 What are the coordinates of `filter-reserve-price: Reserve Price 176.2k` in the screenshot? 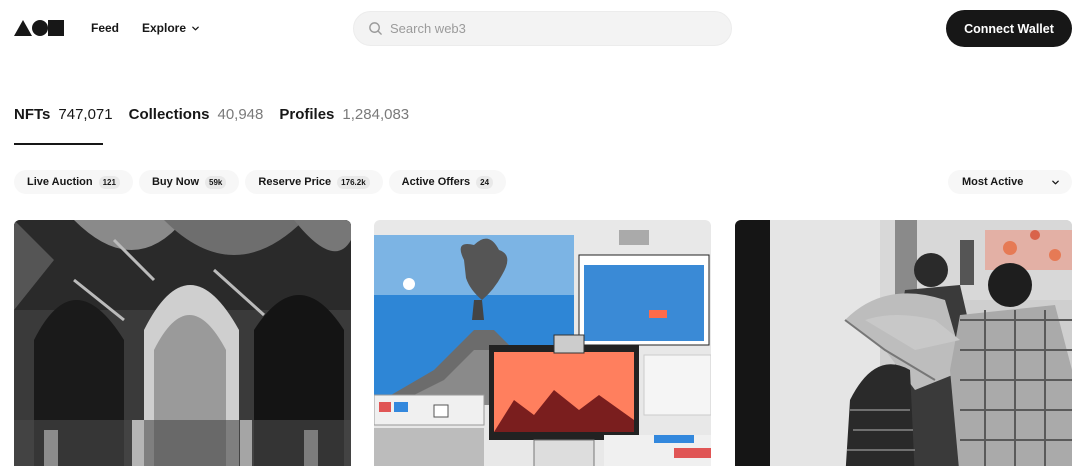 It's located at (314, 182).